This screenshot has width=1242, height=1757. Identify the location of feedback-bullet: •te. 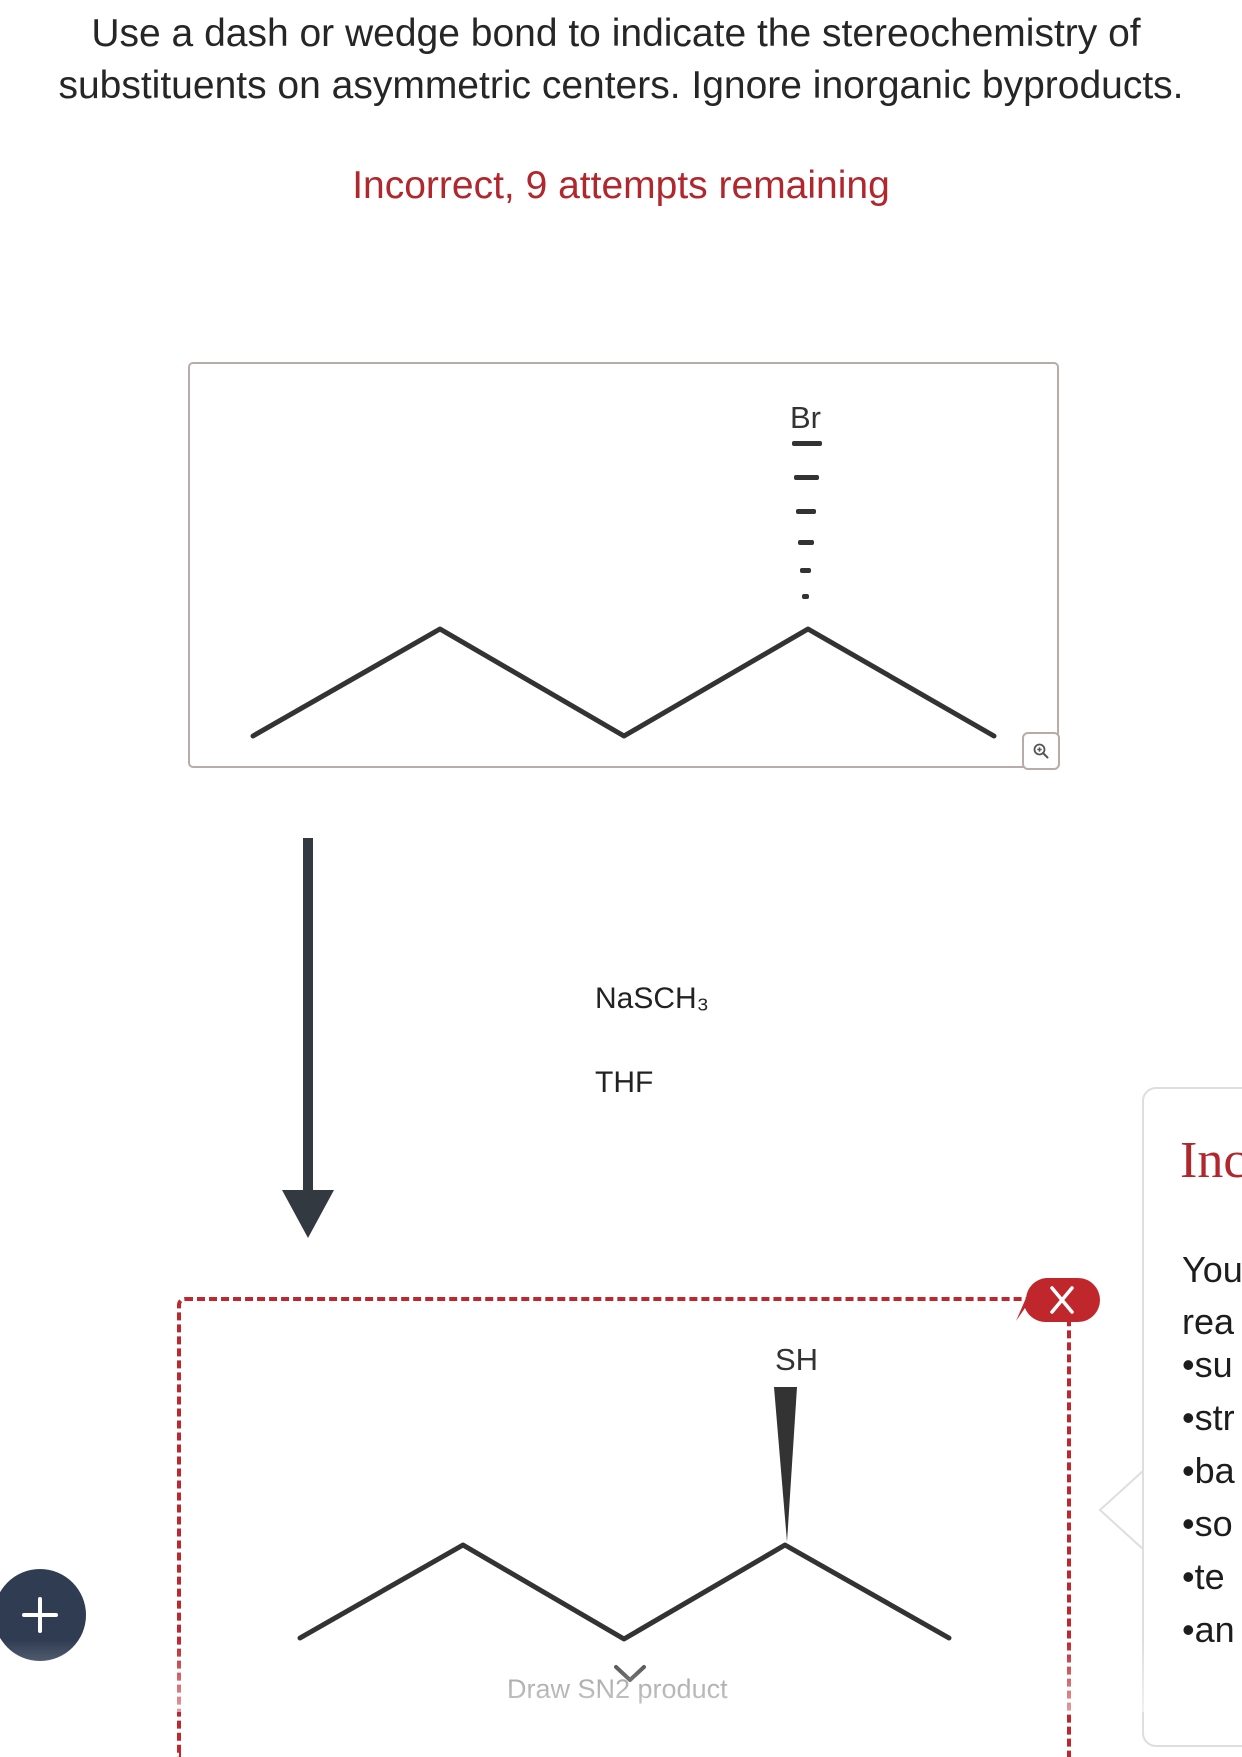
(1203, 1576).